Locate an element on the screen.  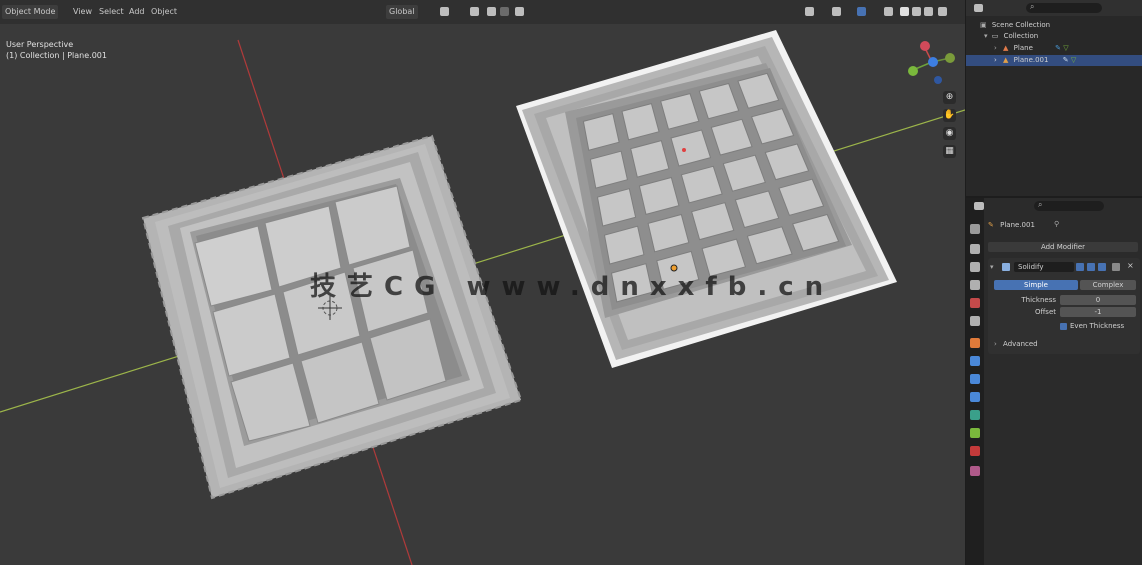
output-tab-icon is located at coordinates (975, 267).